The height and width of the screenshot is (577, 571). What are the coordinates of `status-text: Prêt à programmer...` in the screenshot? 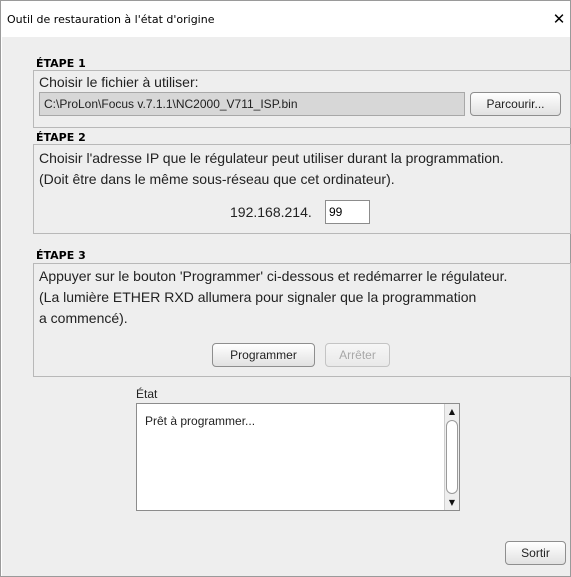 It's located at (200, 421).